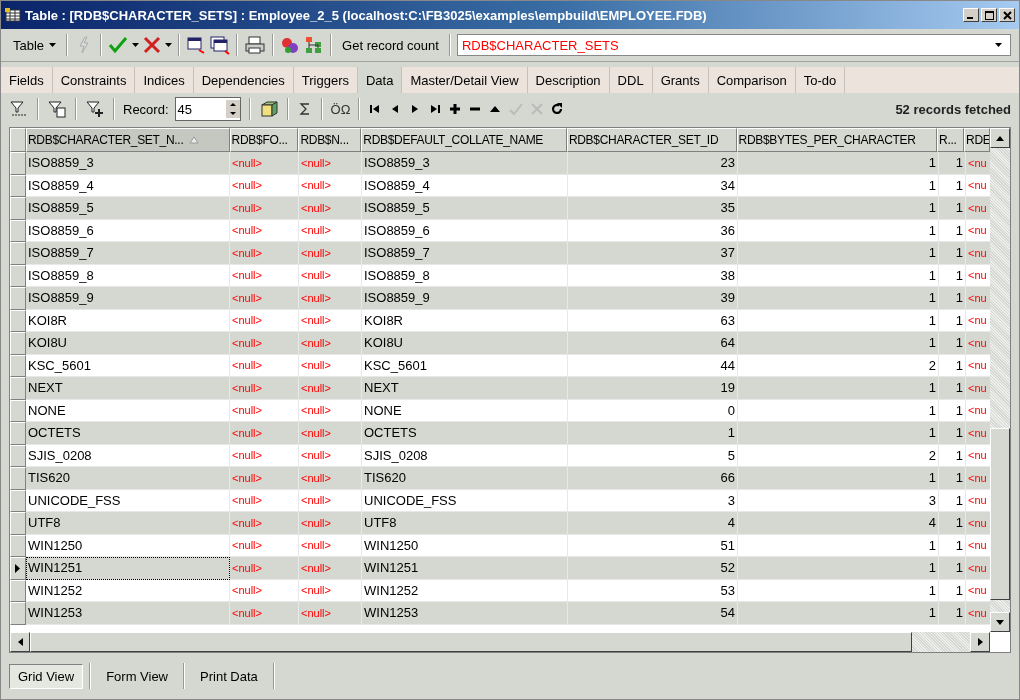  Describe the element at coordinates (1000, 138) in the screenshot. I see `scroll-up-button` at that location.